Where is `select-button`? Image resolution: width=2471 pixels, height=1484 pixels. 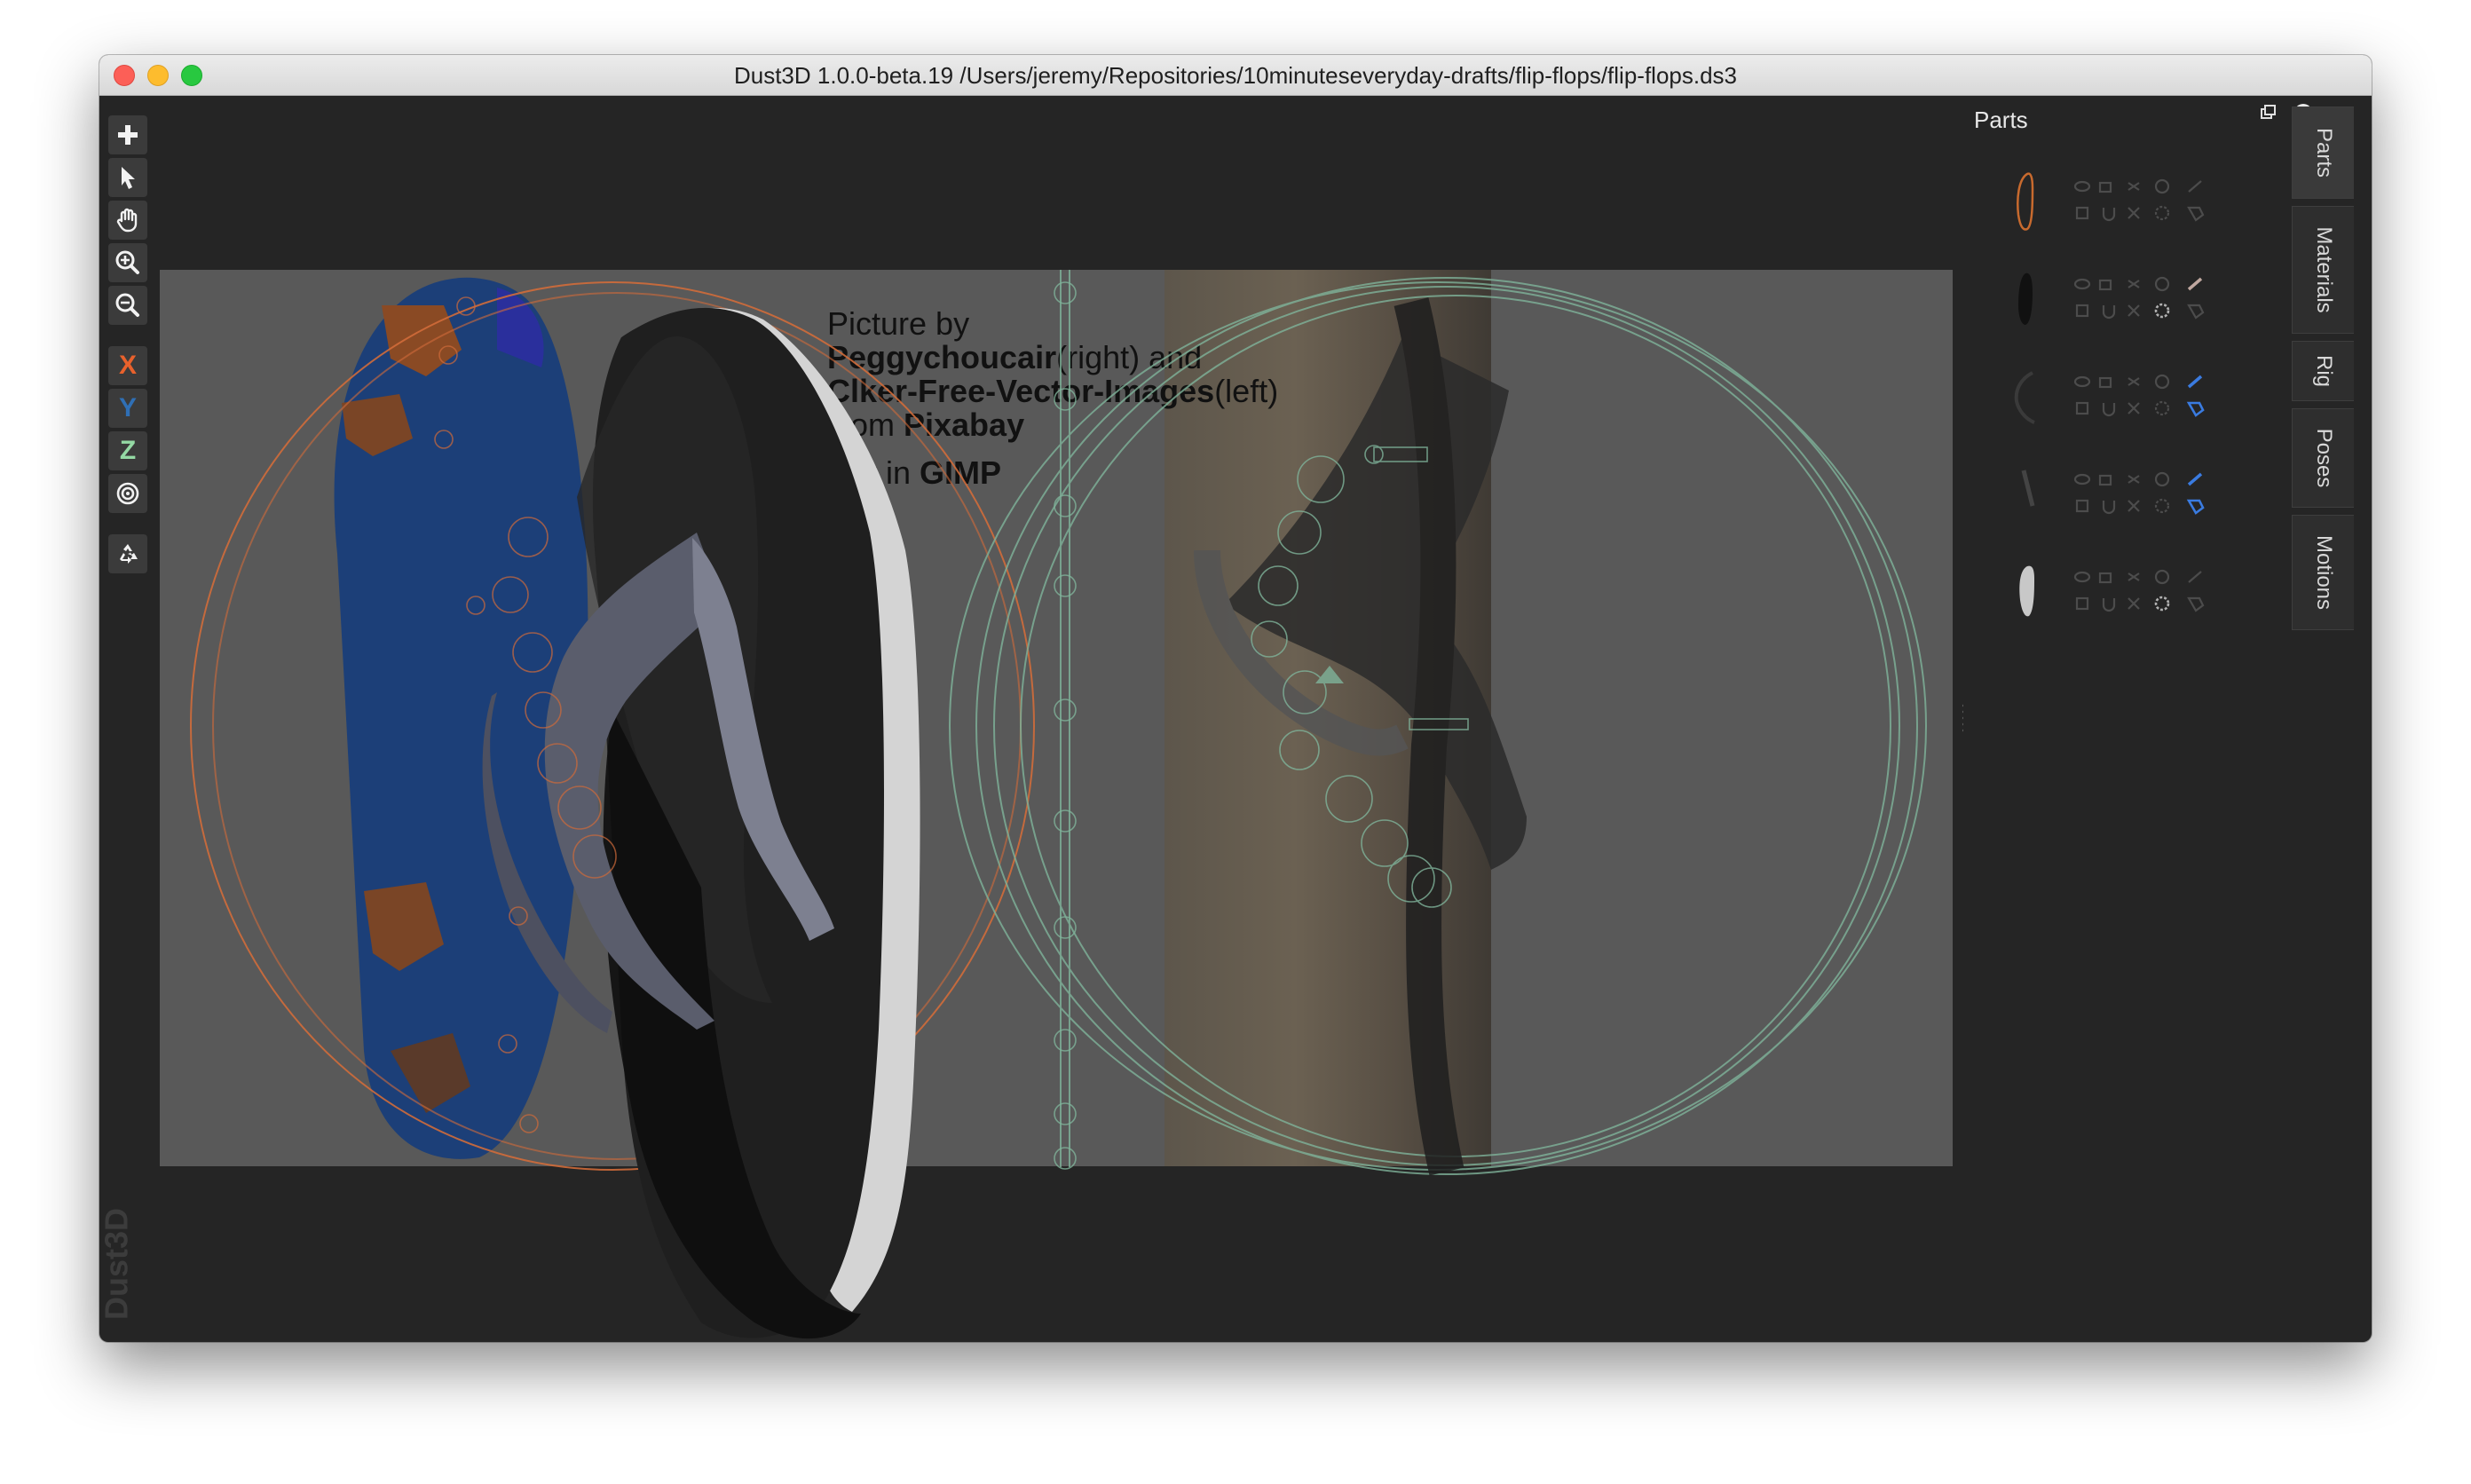 select-button is located at coordinates (127, 178).